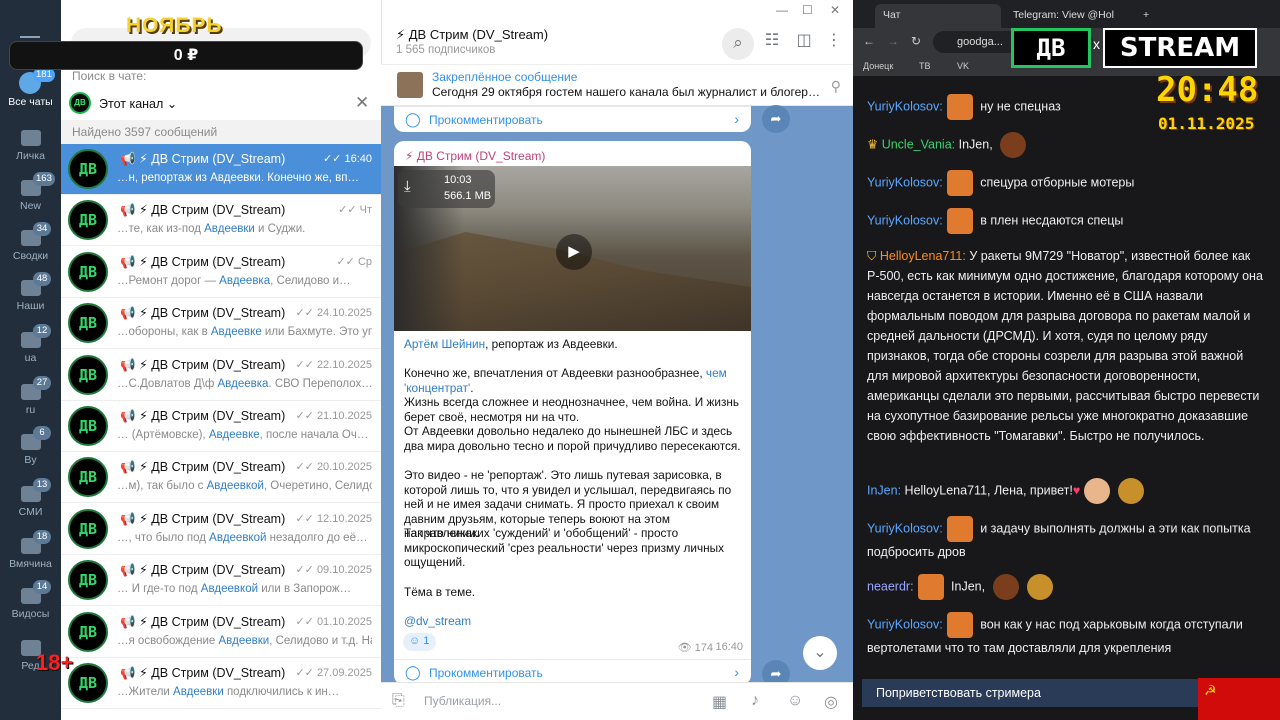 Image resolution: width=1280 pixels, height=720 pixels. I want to click on folder-6: ru 27, so click(30, 402).